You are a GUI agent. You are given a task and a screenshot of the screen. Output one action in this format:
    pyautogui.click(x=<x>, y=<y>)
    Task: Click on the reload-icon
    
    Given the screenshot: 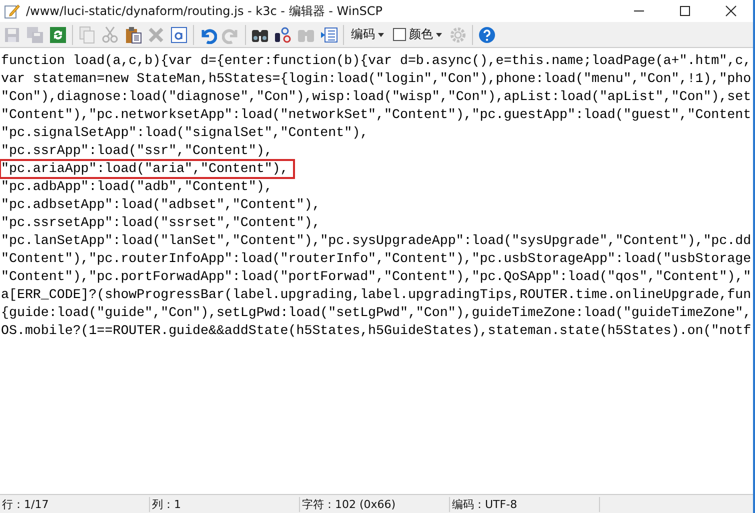 What is the action you would take?
    pyautogui.click(x=58, y=35)
    